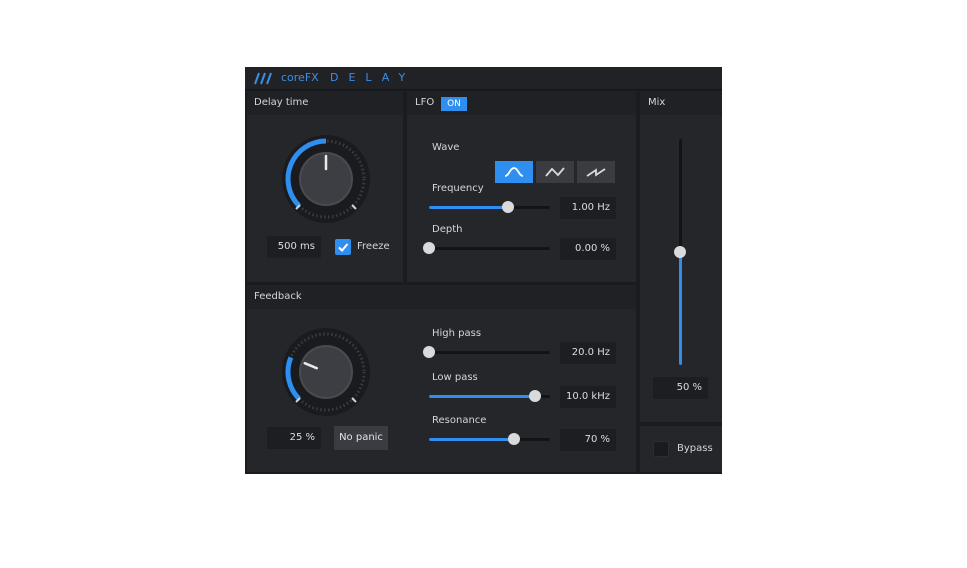 The height and width of the screenshot is (568, 967). I want to click on delay-time-knob, so click(326, 179).